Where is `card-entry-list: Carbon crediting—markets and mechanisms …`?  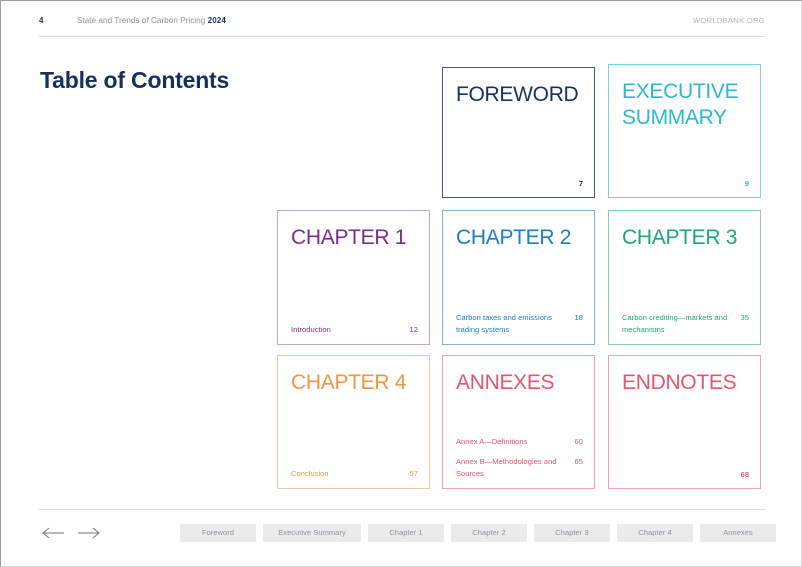
card-entry-list: Carbon crediting—markets and mechanisms … is located at coordinates (685, 323).